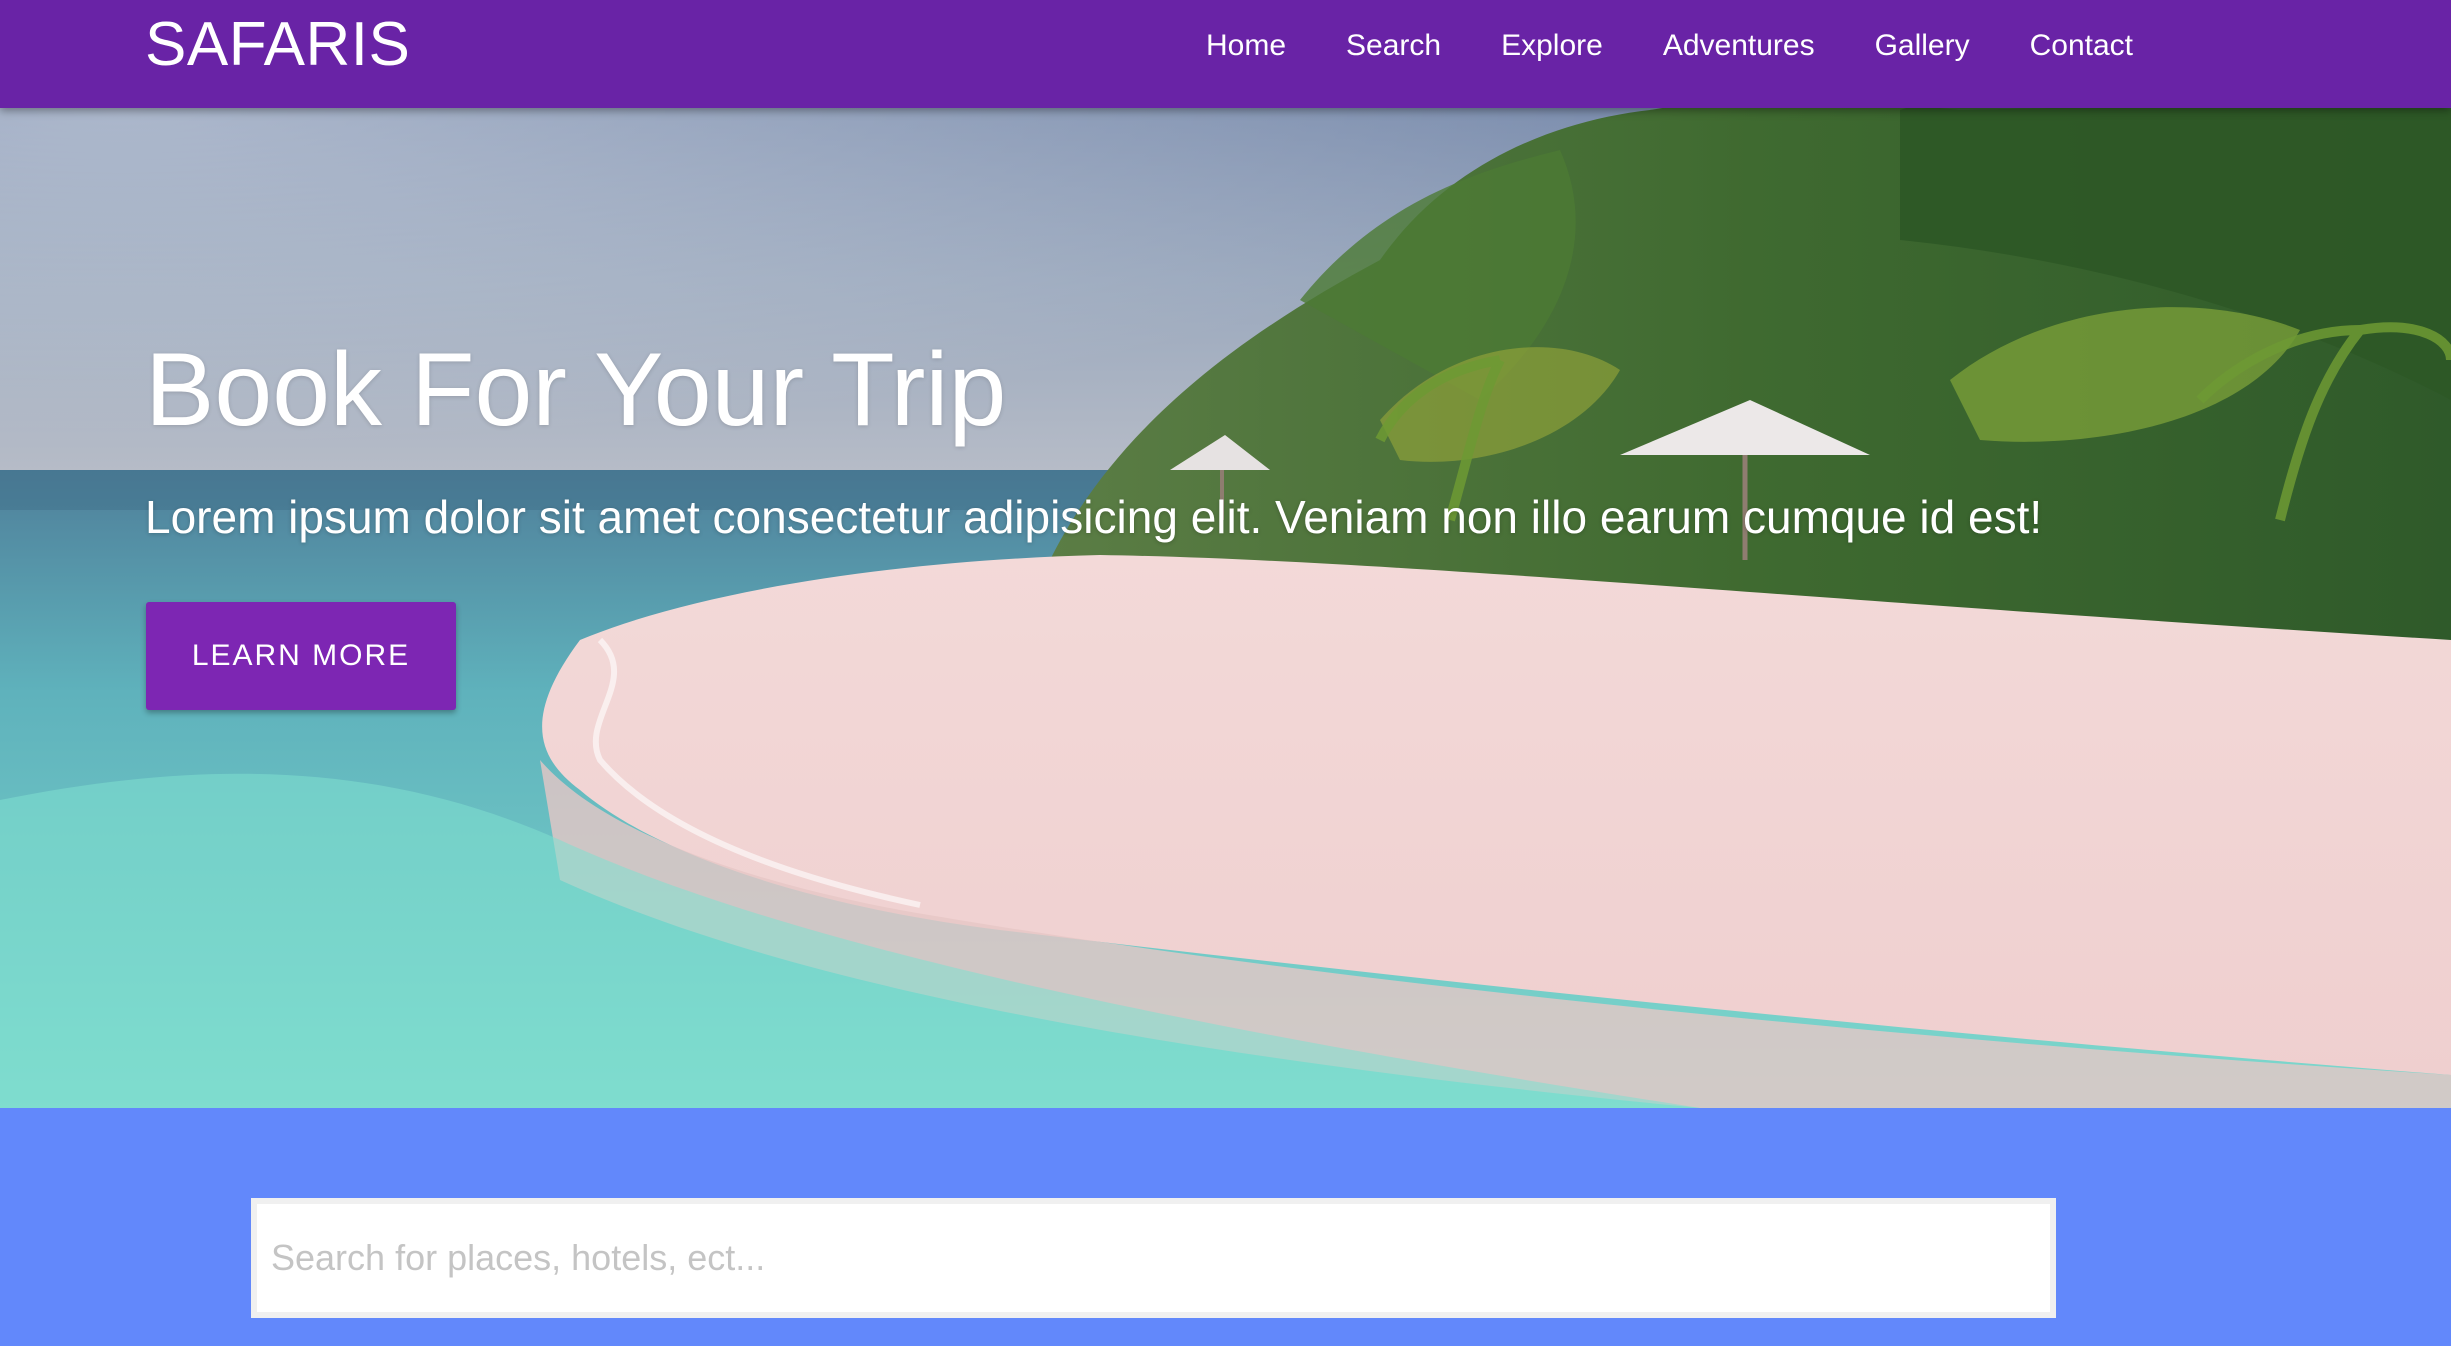  What do you see at coordinates (301, 656) in the screenshot?
I see `learn-more-button: LEARN MORE` at bounding box center [301, 656].